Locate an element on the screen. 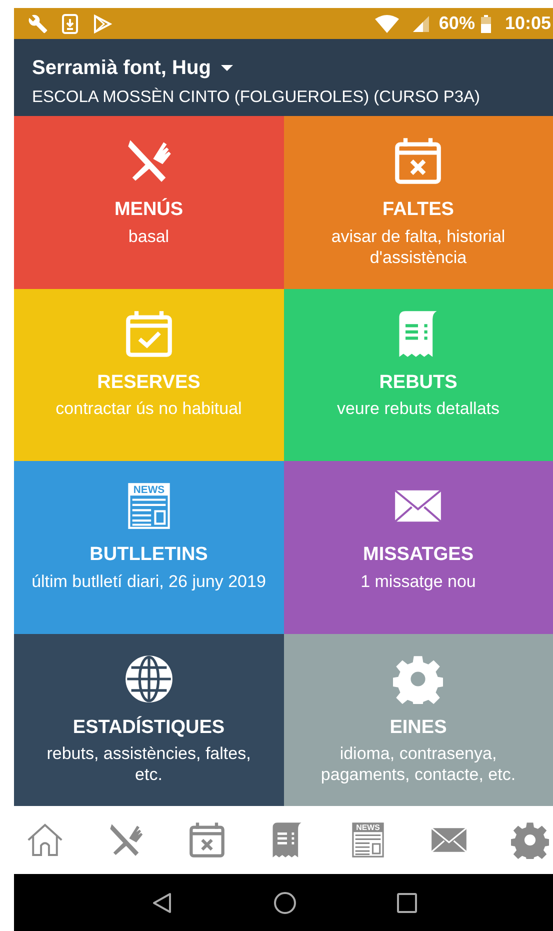 This screenshot has height=931, width=553. menu-tile: MISSATGES 1 missatge nou is located at coordinates (418, 547).